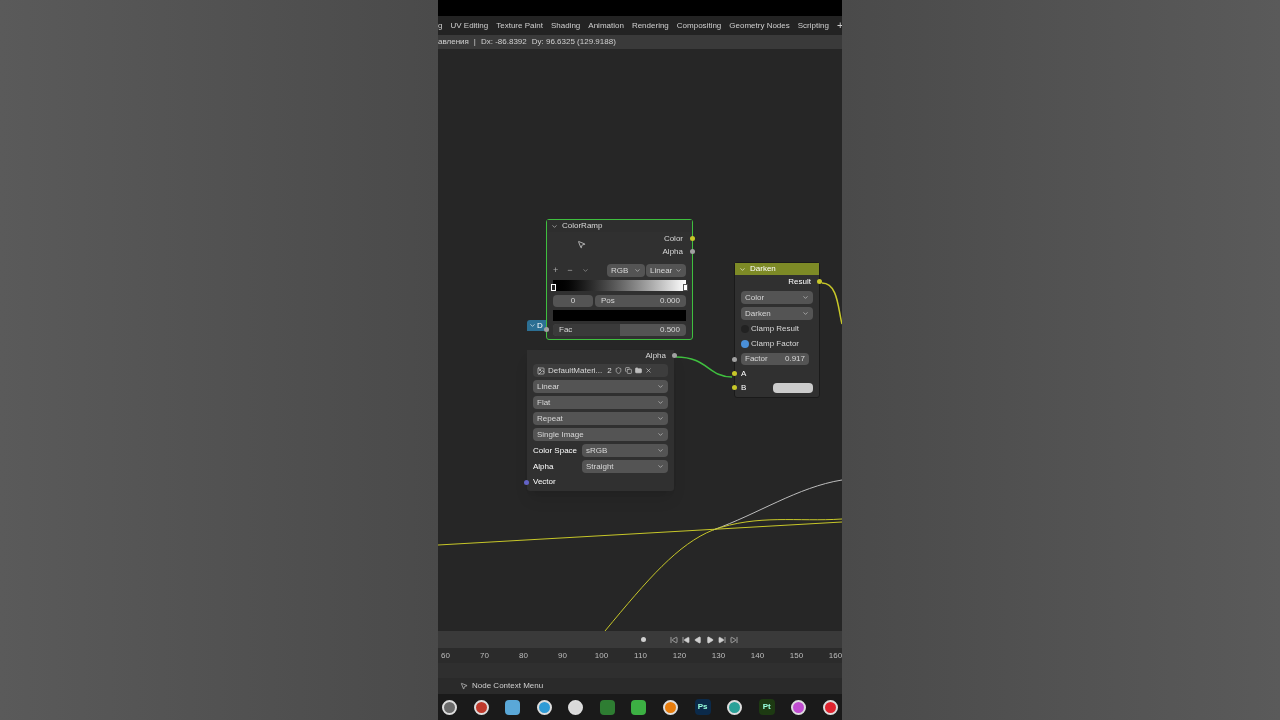 Image resolution: width=1280 pixels, height=720 pixels. Describe the element at coordinates (565, 25) in the screenshot. I see `workspace-tab: Shading` at that location.